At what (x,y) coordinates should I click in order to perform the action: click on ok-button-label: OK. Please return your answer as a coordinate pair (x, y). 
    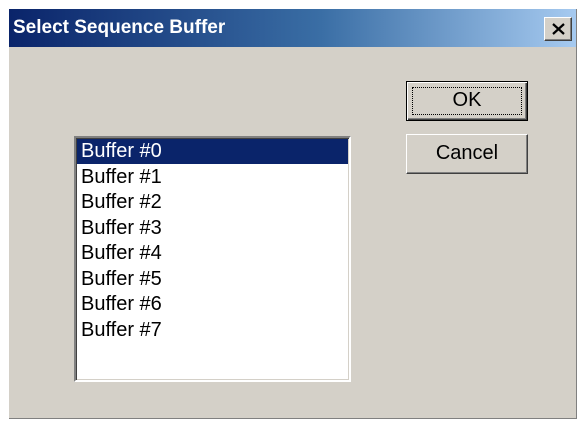
    Looking at the image, I should click on (467, 100).